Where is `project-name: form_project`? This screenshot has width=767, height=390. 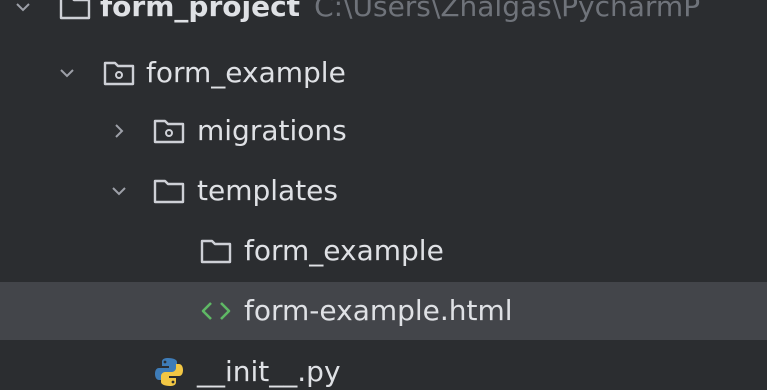
project-name: form_project is located at coordinates (200, 11).